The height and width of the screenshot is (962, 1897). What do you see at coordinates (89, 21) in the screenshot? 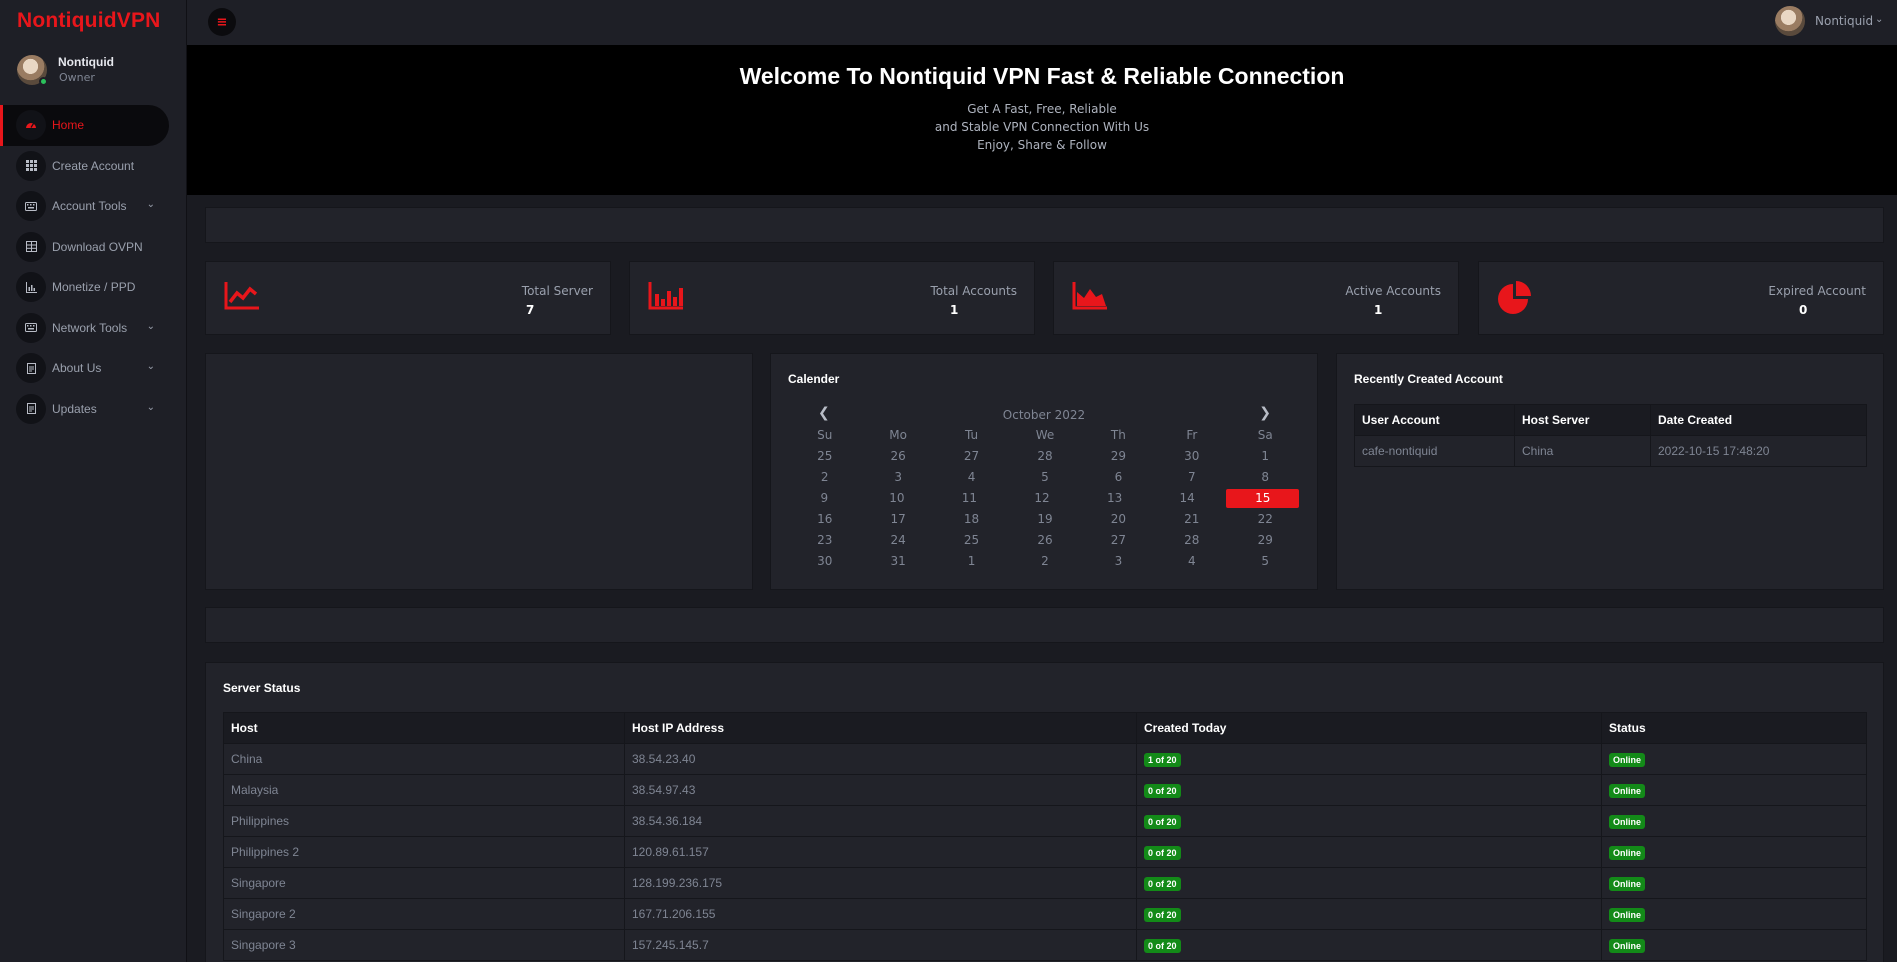
I see `brand-logo: NontiquidVPN` at bounding box center [89, 21].